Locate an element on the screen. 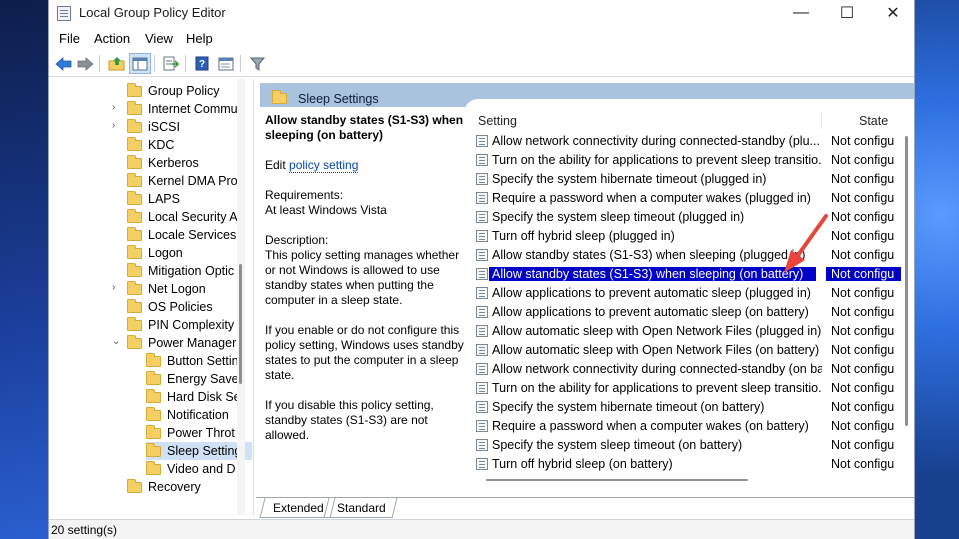  tree-item: › iSCSI is located at coordinates (182, 127).